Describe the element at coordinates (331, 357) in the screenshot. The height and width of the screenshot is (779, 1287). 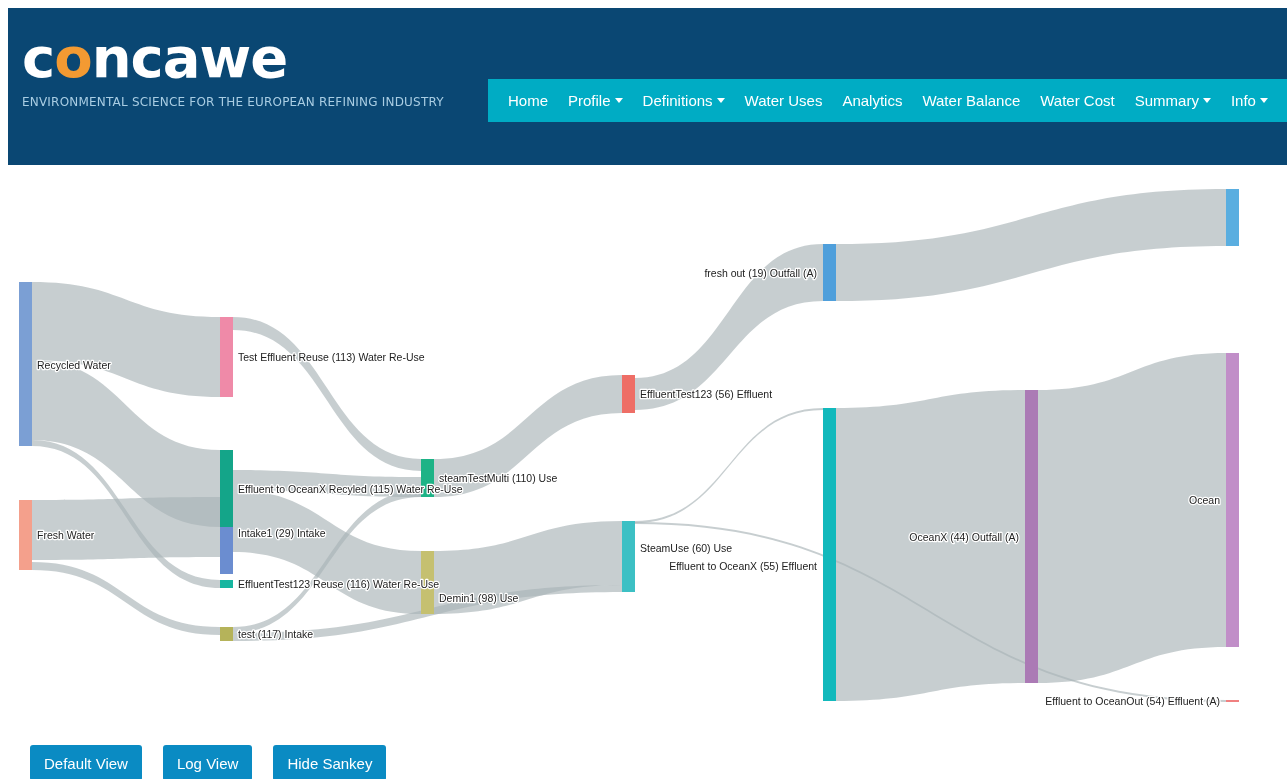
I see `node-label: Test Effluent Reuse (113) Water Re-Use` at that location.